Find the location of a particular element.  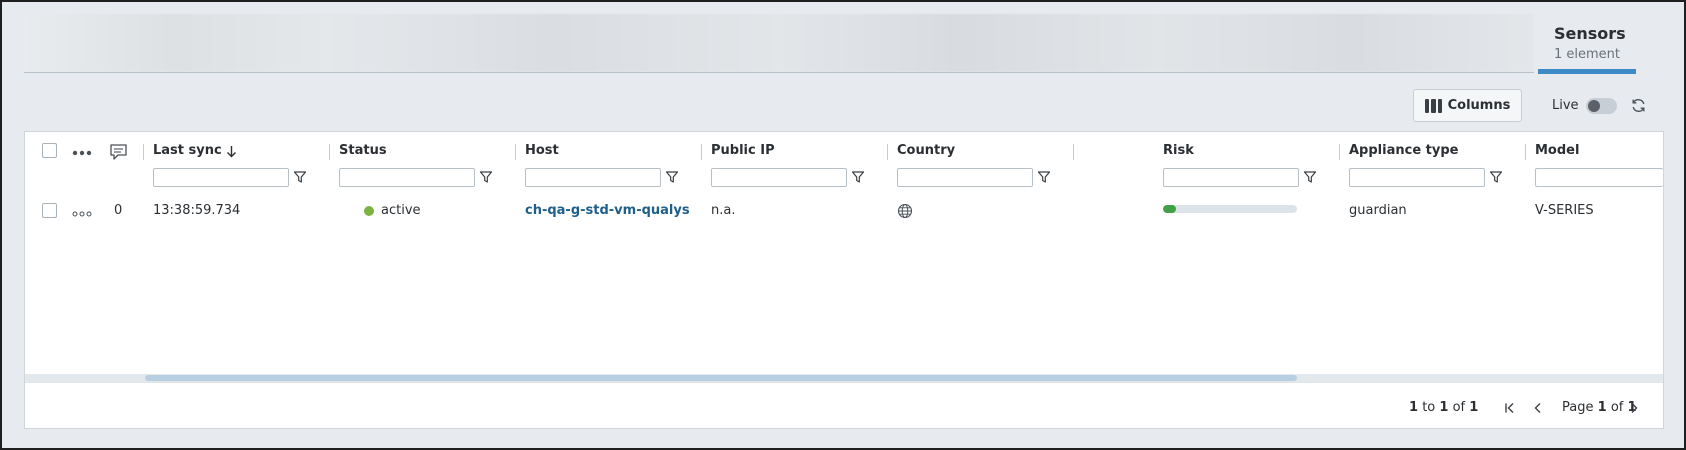

cell-appliance-type: guardian is located at coordinates (1378, 210).